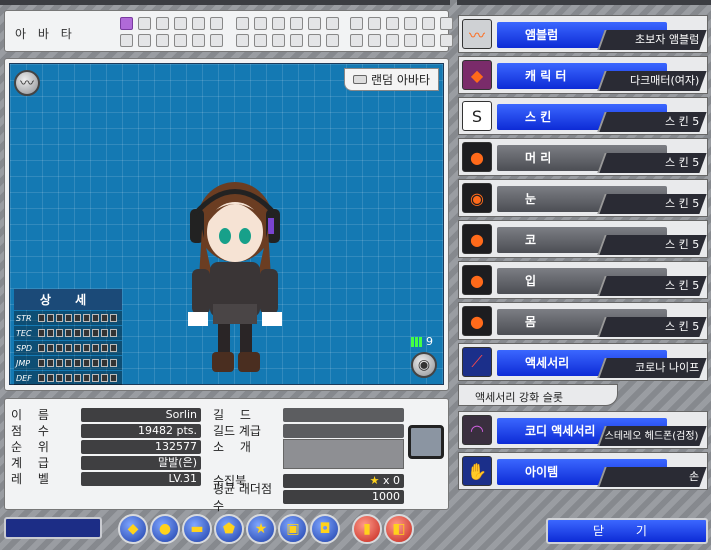 This screenshot has width=711, height=550. What do you see at coordinates (627, 531) in the screenshot?
I see `close-button: 닫 기` at bounding box center [627, 531].